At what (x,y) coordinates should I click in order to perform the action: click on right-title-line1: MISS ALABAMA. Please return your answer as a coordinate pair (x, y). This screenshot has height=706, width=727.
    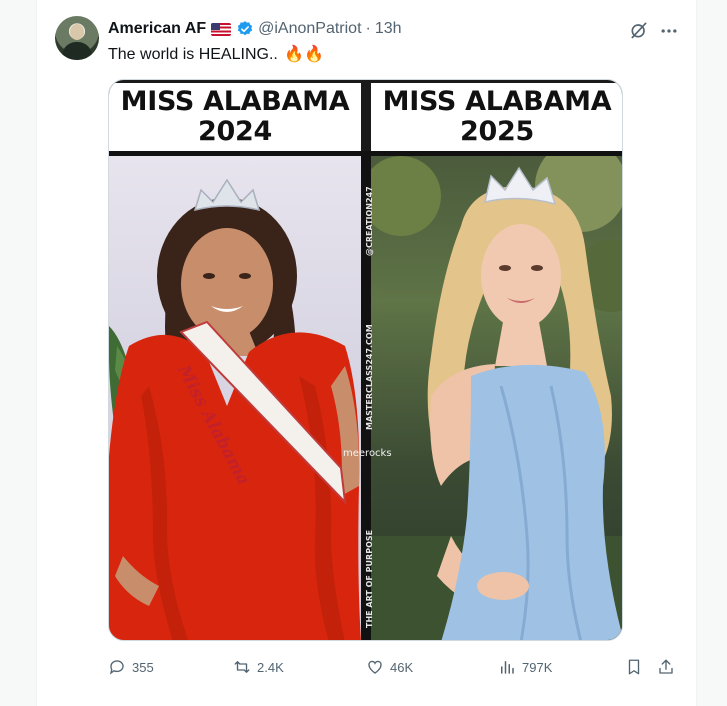
    Looking at the image, I should click on (497, 101).